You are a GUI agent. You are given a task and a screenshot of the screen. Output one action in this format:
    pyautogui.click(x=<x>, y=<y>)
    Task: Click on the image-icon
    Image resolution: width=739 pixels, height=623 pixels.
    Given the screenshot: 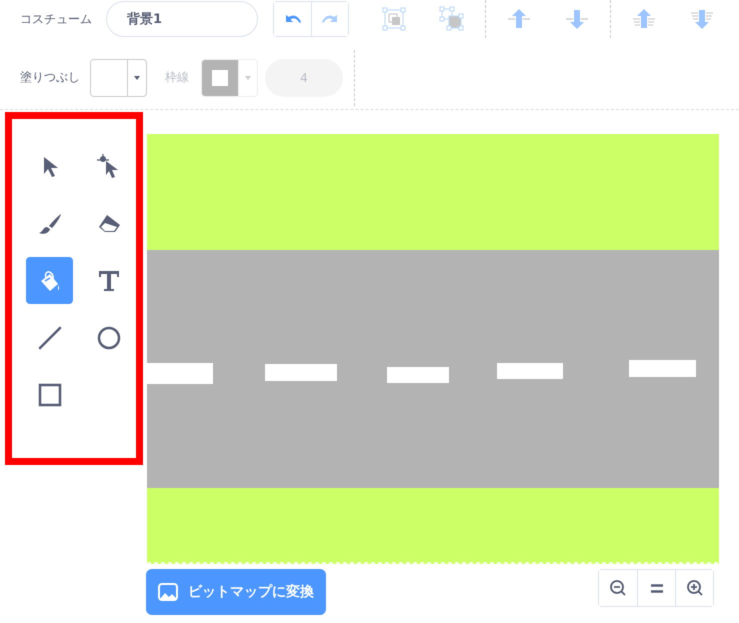 What is the action you would take?
    pyautogui.click(x=168, y=592)
    